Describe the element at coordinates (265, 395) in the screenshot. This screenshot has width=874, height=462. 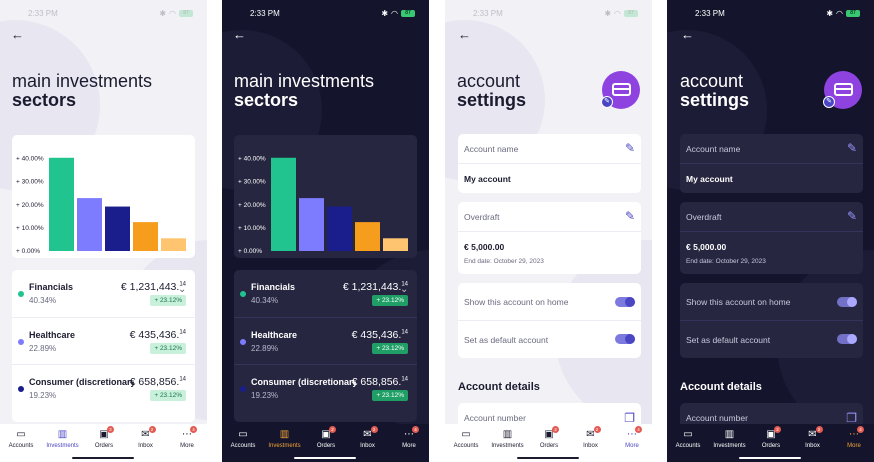
I see `sector-percent: 19.23%` at that location.